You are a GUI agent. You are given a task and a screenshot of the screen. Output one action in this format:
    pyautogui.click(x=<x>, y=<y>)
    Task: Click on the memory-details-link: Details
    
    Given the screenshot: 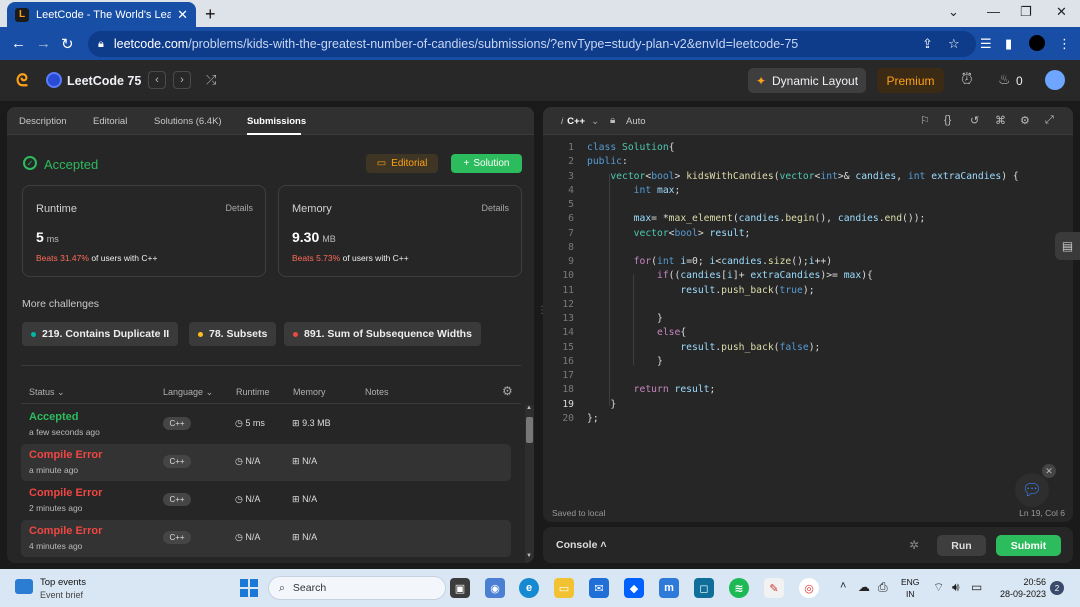 What is the action you would take?
    pyautogui.click(x=495, y=208)
    